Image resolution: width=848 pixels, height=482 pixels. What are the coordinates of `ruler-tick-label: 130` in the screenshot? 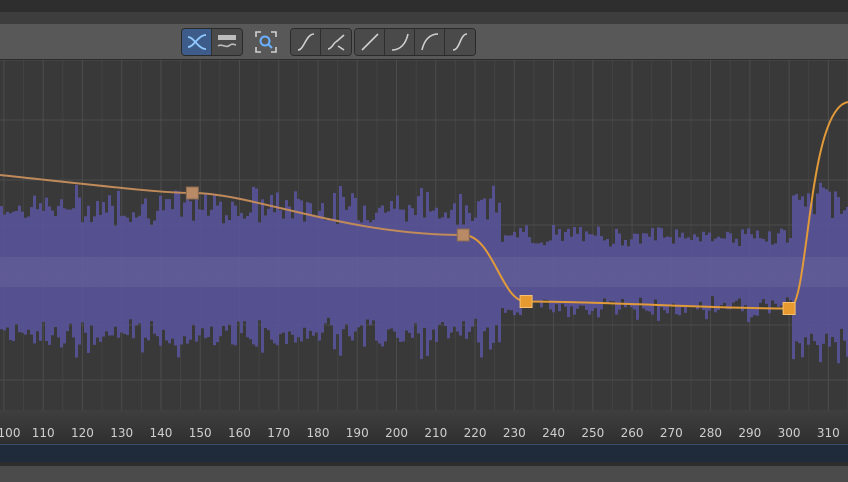 It's located at (122, 433).